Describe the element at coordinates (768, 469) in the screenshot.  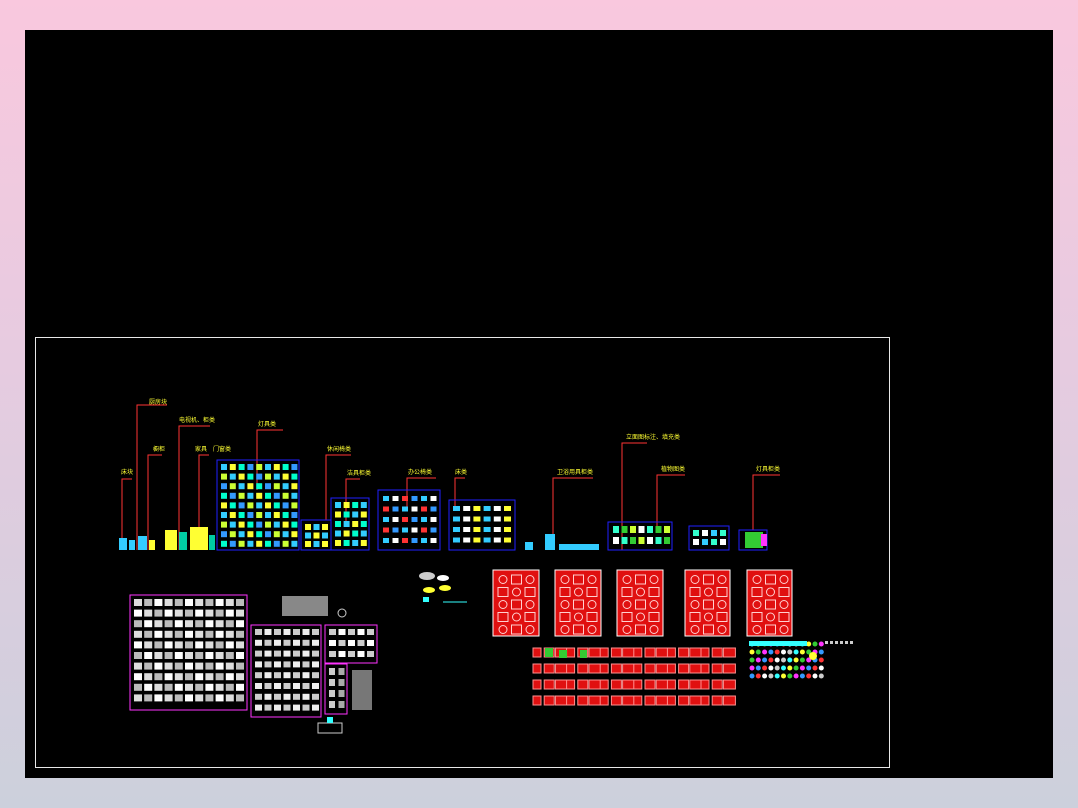
I see `label-lamp-cabinet: 灯具柜类` at that location.